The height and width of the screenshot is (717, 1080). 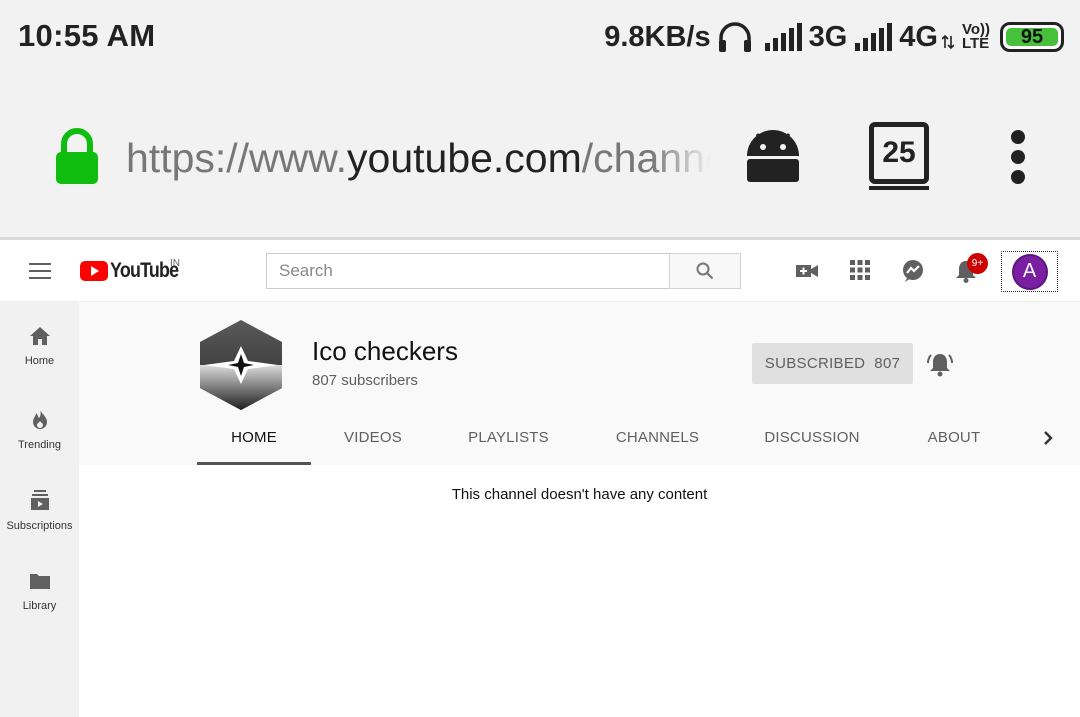 I want to click on lock-icon, so click(x=77, y=158).